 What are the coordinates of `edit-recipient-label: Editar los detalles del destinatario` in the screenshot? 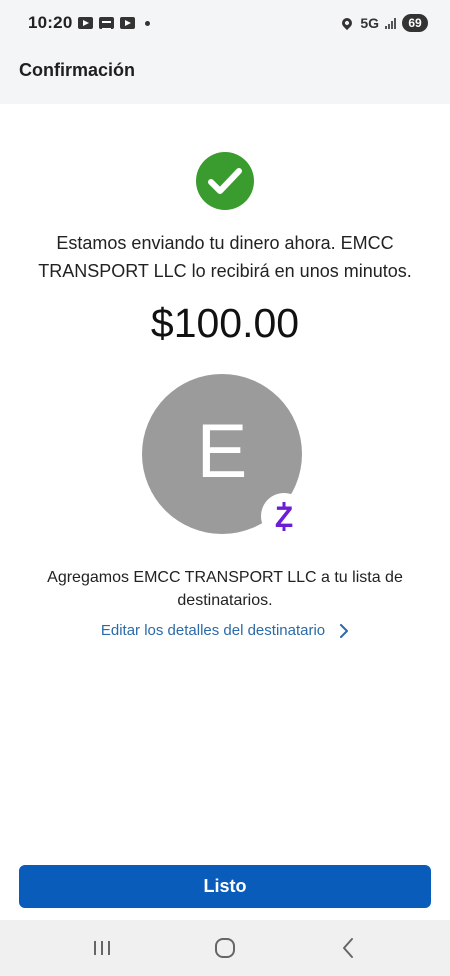 It's located at (213, 630).